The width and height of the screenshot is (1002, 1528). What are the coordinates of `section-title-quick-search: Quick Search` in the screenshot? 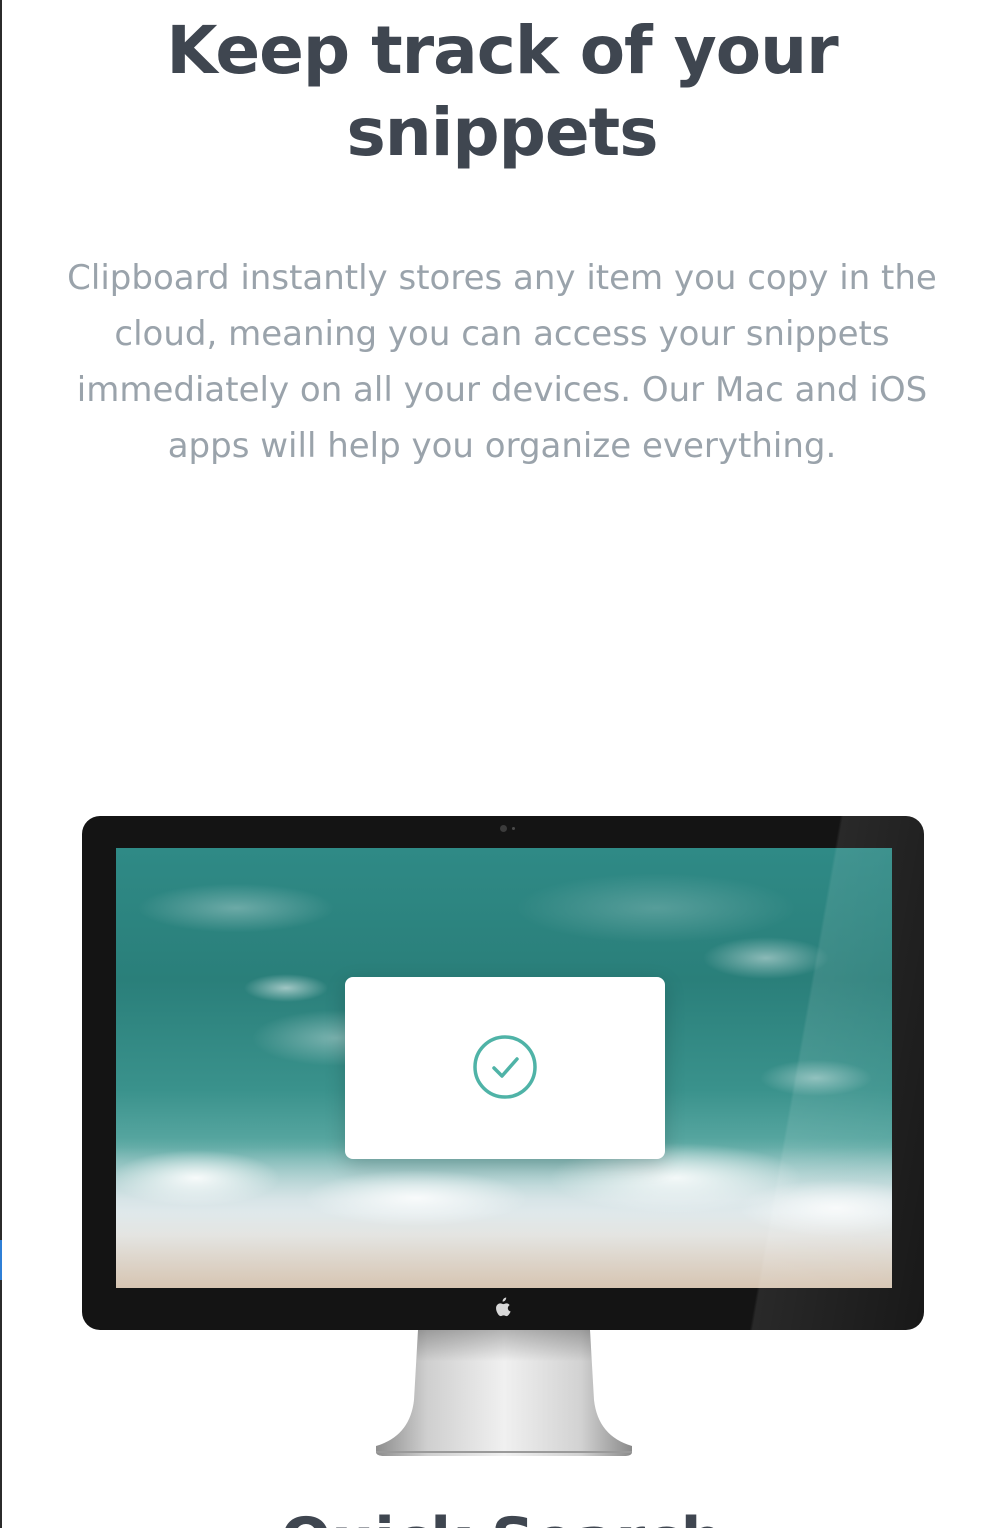 It's located at (502, 1514).